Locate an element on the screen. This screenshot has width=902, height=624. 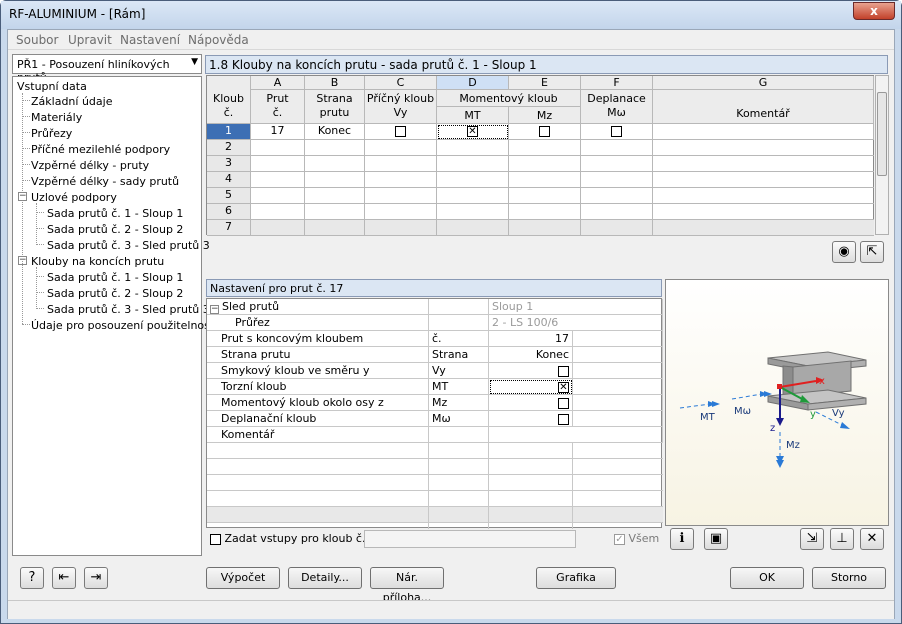
case-select: PŘ1 - Posouzení hliníkových prutů ▼ is located at coordinates (107, 69).